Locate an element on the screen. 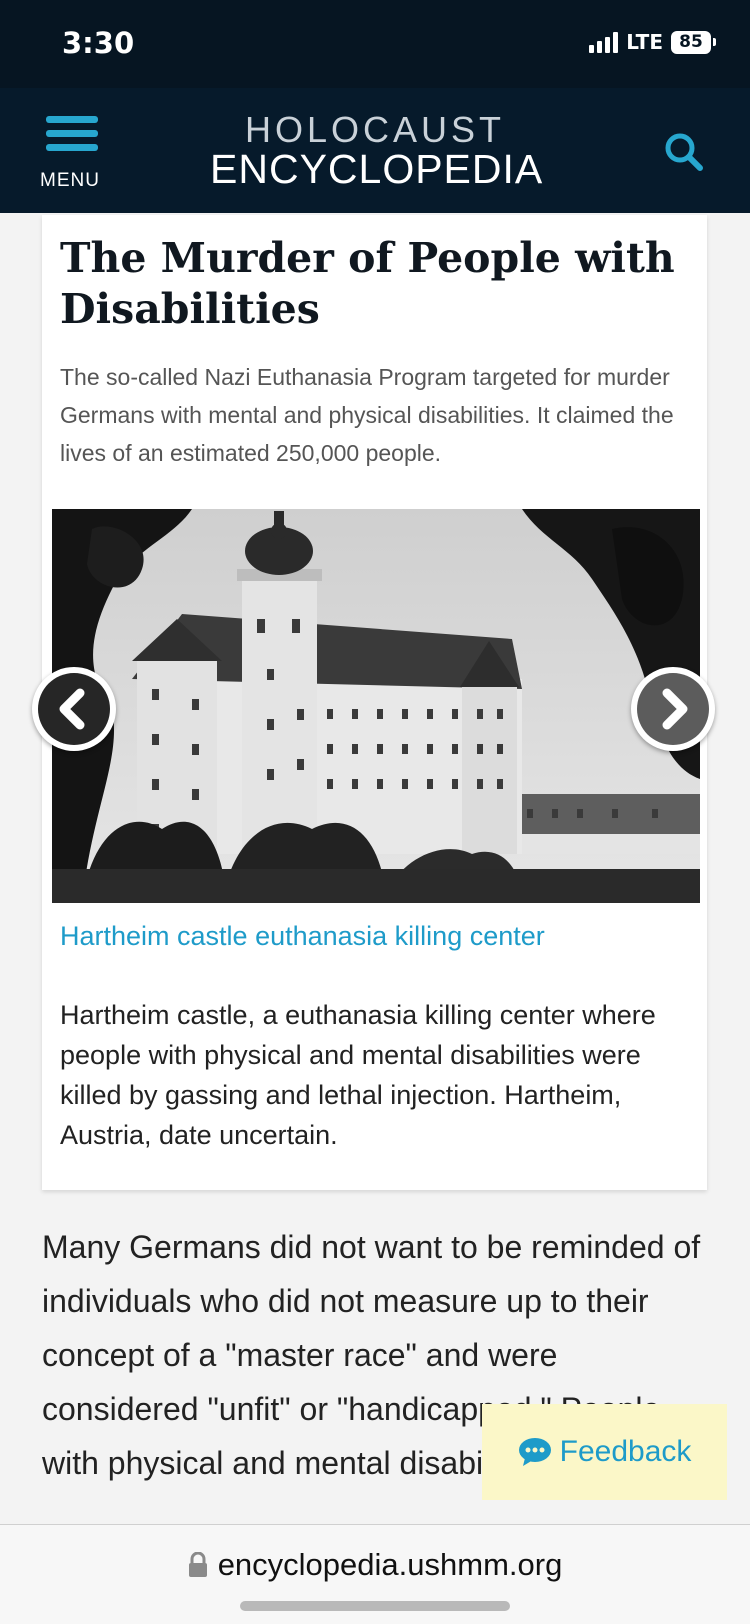  search-button is located at coordinates (684, 152).